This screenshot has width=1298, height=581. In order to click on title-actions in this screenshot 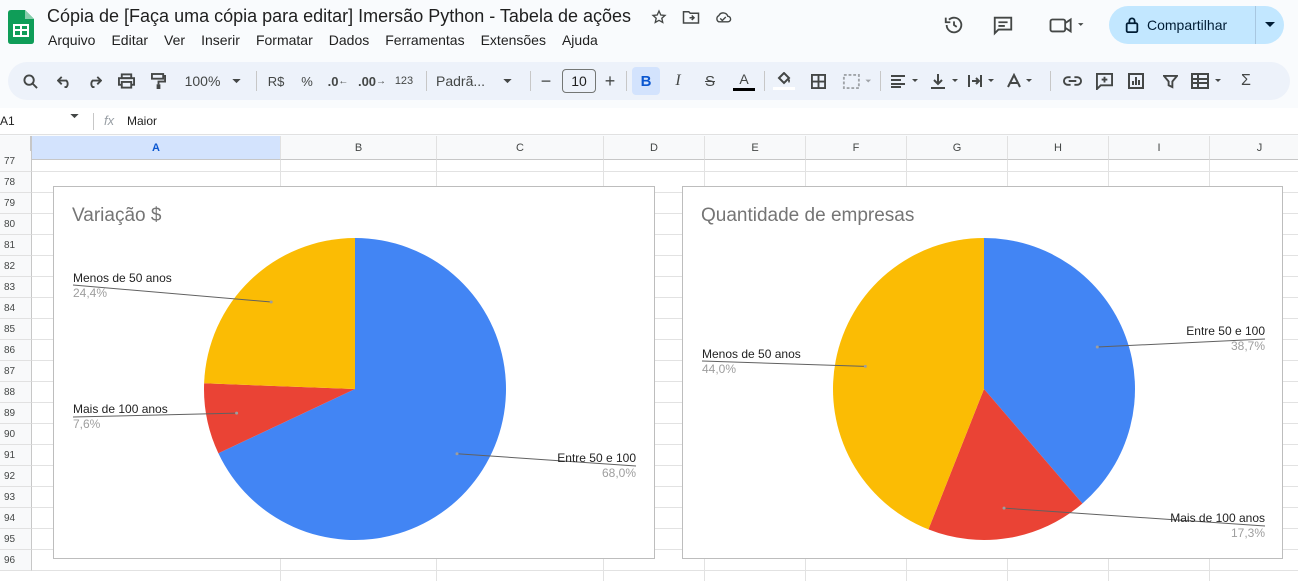, I will do `click(691, 17)`.